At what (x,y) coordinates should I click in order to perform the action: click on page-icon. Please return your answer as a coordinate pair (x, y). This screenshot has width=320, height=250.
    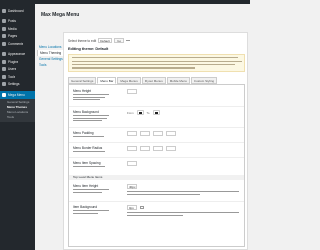
    Looking at the image, I should click on (4, 36).